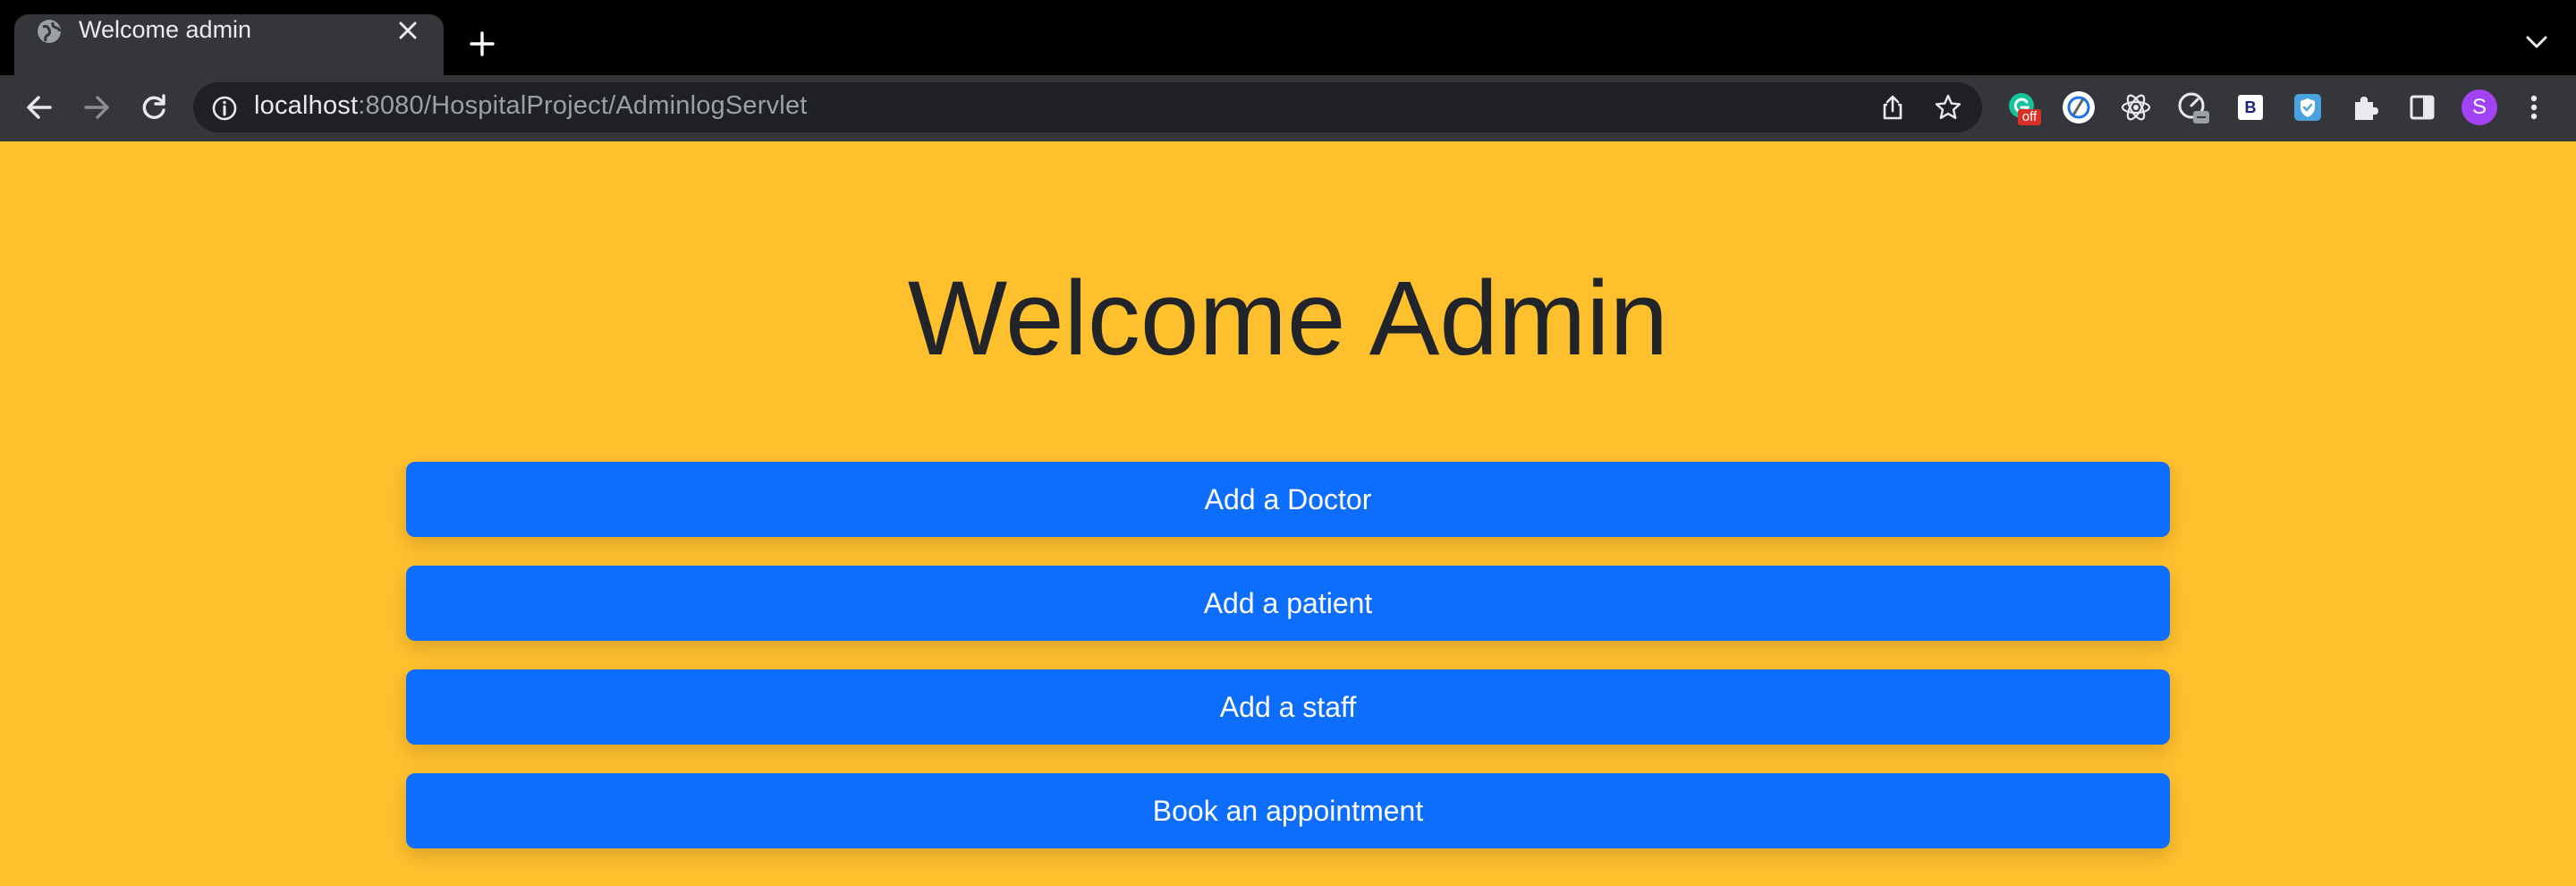 The width and height of the screenshot is (2576, 886). I want to click on profile-avatar: S, so click(2479, 107).